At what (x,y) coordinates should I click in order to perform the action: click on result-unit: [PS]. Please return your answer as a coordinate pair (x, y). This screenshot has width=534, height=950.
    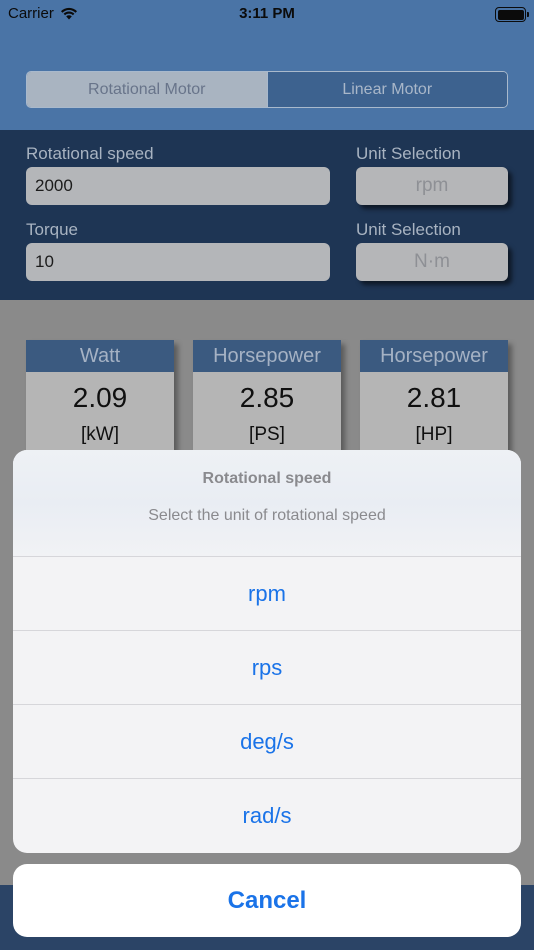
    Looking at the image, I should click on (267, 434).